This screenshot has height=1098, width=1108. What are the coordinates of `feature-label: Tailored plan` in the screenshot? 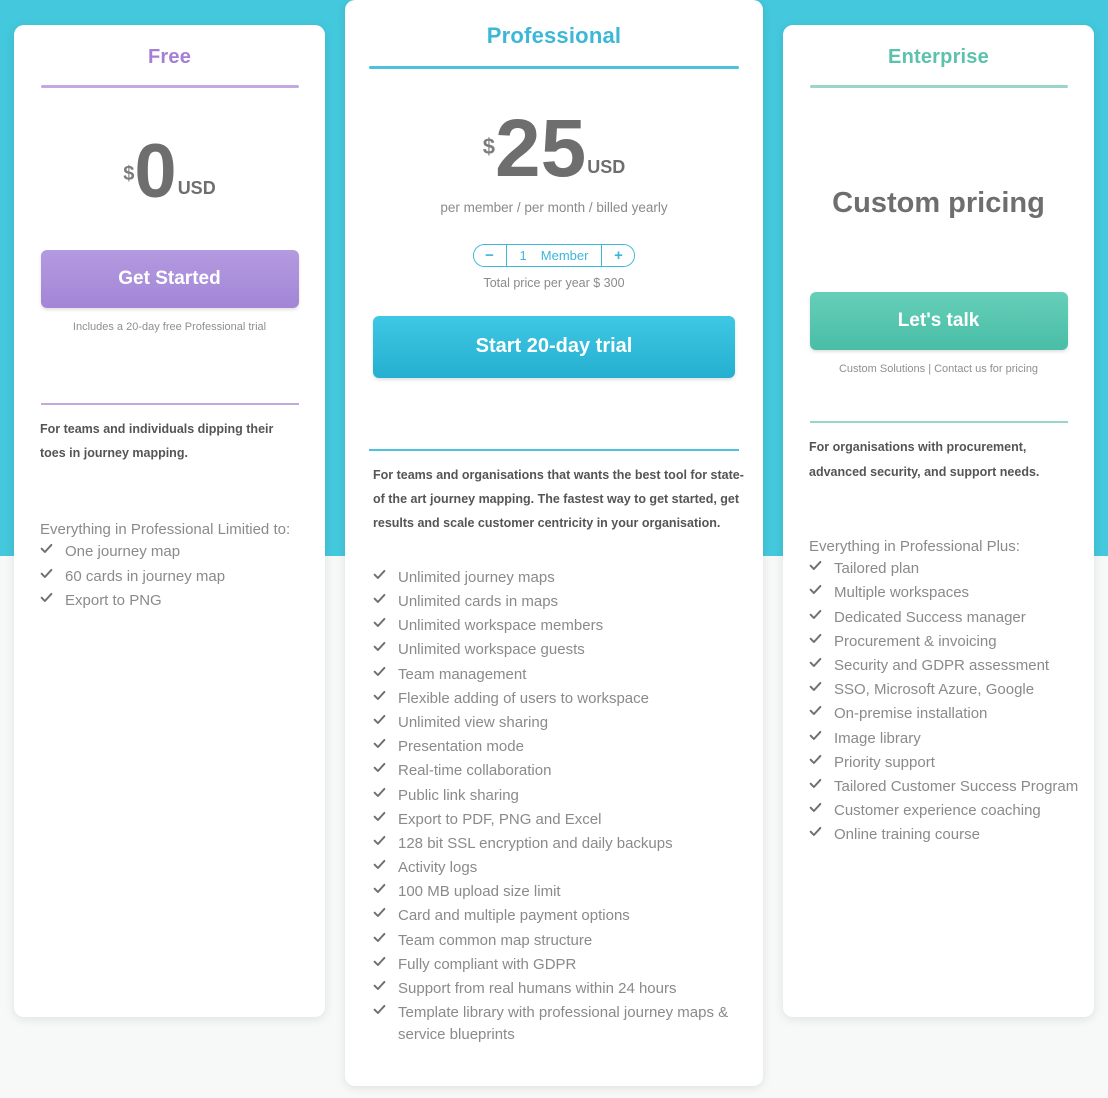 It's located at (877, 569).